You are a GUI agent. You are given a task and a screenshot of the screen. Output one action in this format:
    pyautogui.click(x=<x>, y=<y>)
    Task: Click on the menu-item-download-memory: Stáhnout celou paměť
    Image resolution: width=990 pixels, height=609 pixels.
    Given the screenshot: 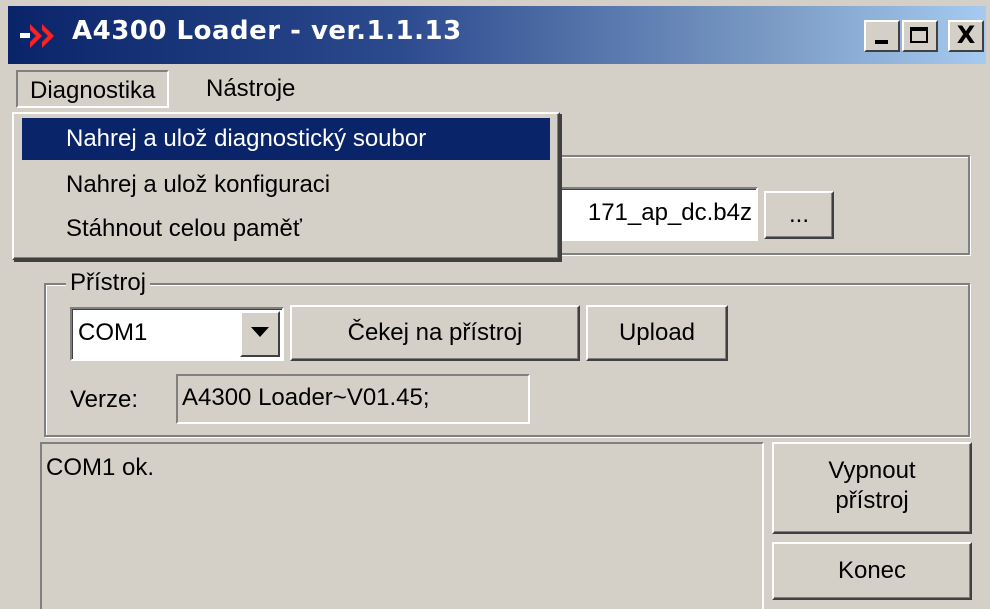 What is the action you would take?
    pyautogui.click(x=286, y=229)
    